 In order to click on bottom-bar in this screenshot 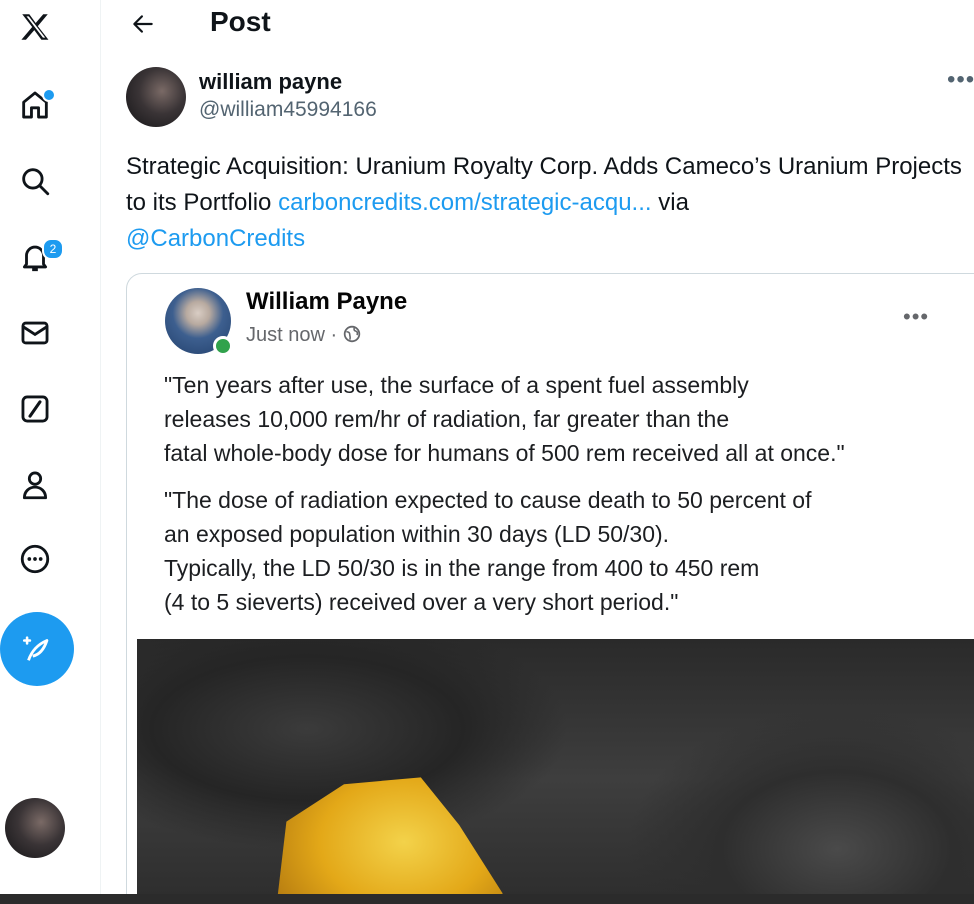, I will do `click(487, 899)`.